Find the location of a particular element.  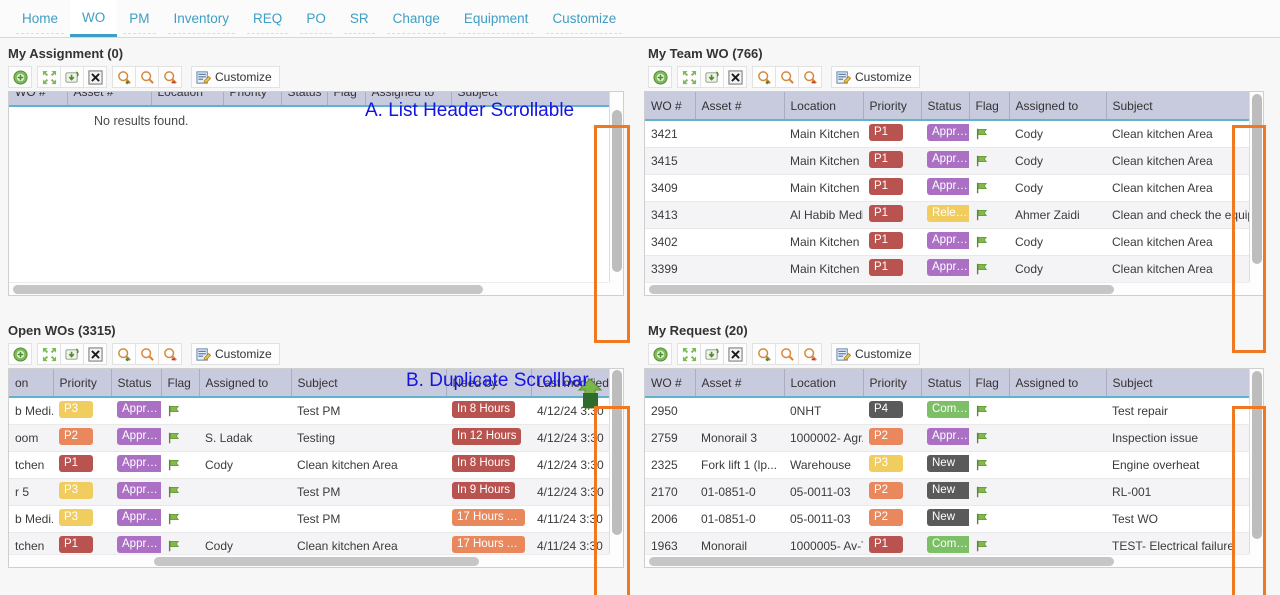

horizontal-scrollbar-open-wos is located at coordinates (309, 560).